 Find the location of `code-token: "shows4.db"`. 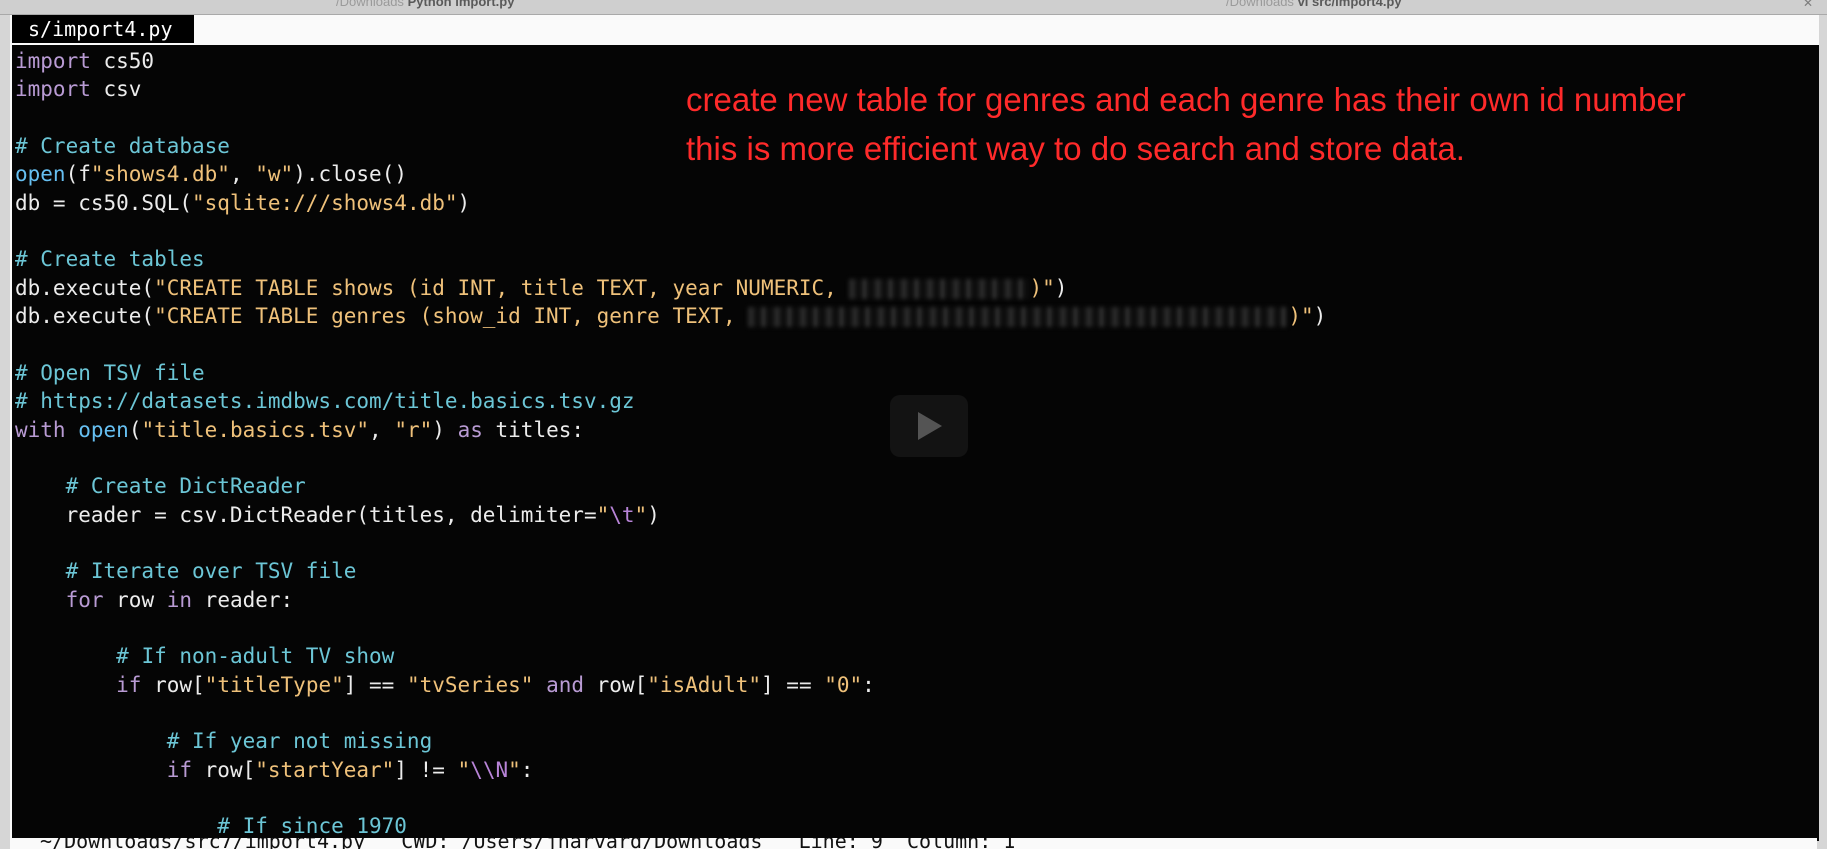

code-token: "shows4.db" is located at coordinates (160, 174).